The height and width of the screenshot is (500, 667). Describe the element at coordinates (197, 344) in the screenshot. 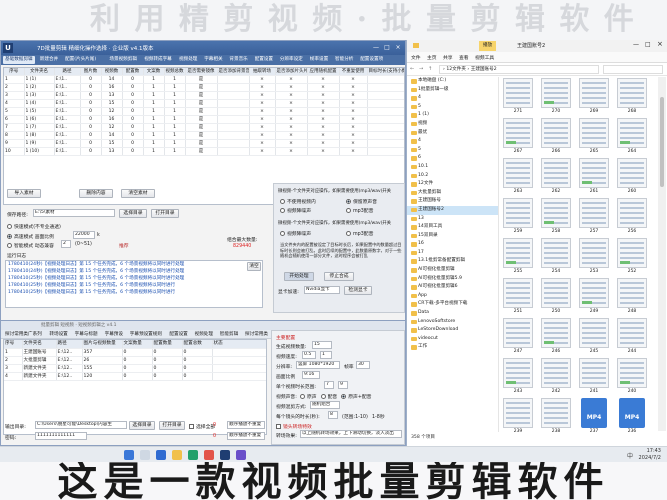

I see `column-header: 配置总数` at that location.